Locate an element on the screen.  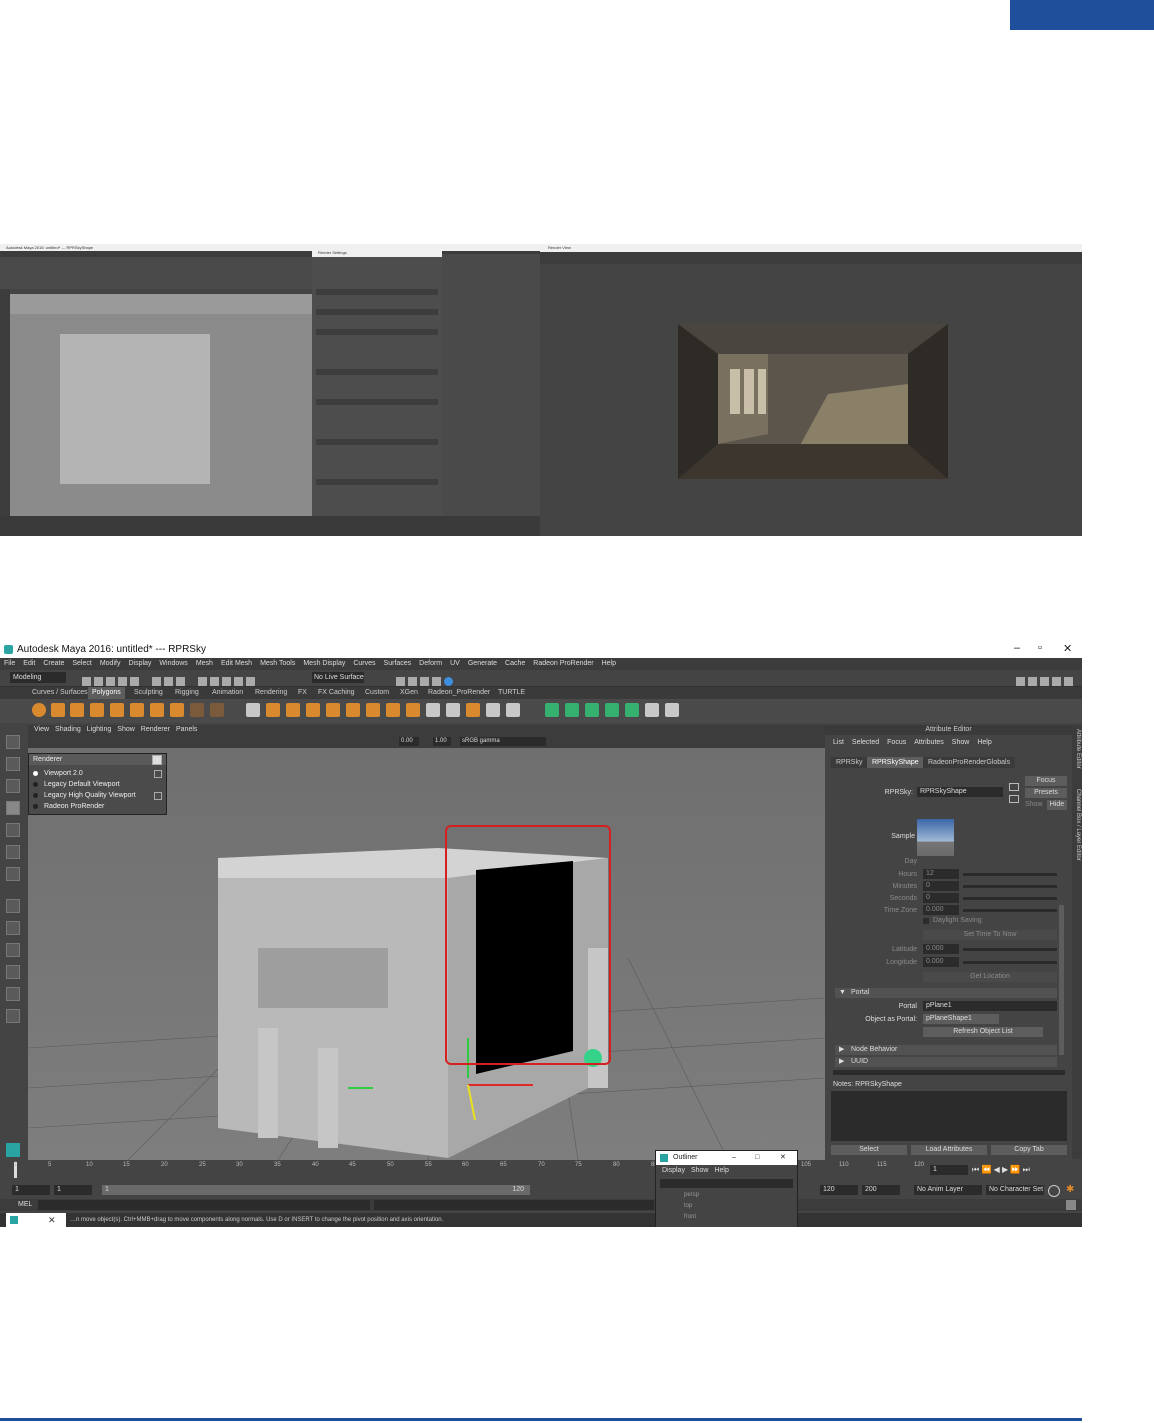
ae-menu-focus: Focus is located at coordinates (896, 742).